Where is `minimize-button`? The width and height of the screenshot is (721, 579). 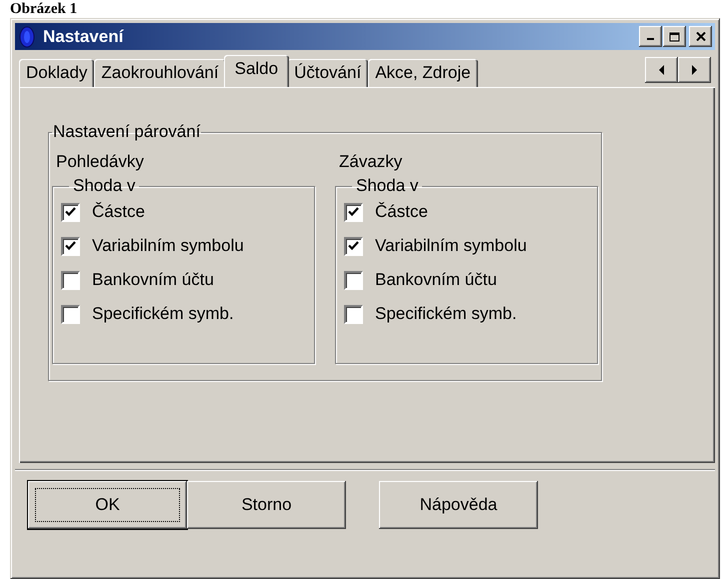
minimize-button is located at coordinates (650, 36).